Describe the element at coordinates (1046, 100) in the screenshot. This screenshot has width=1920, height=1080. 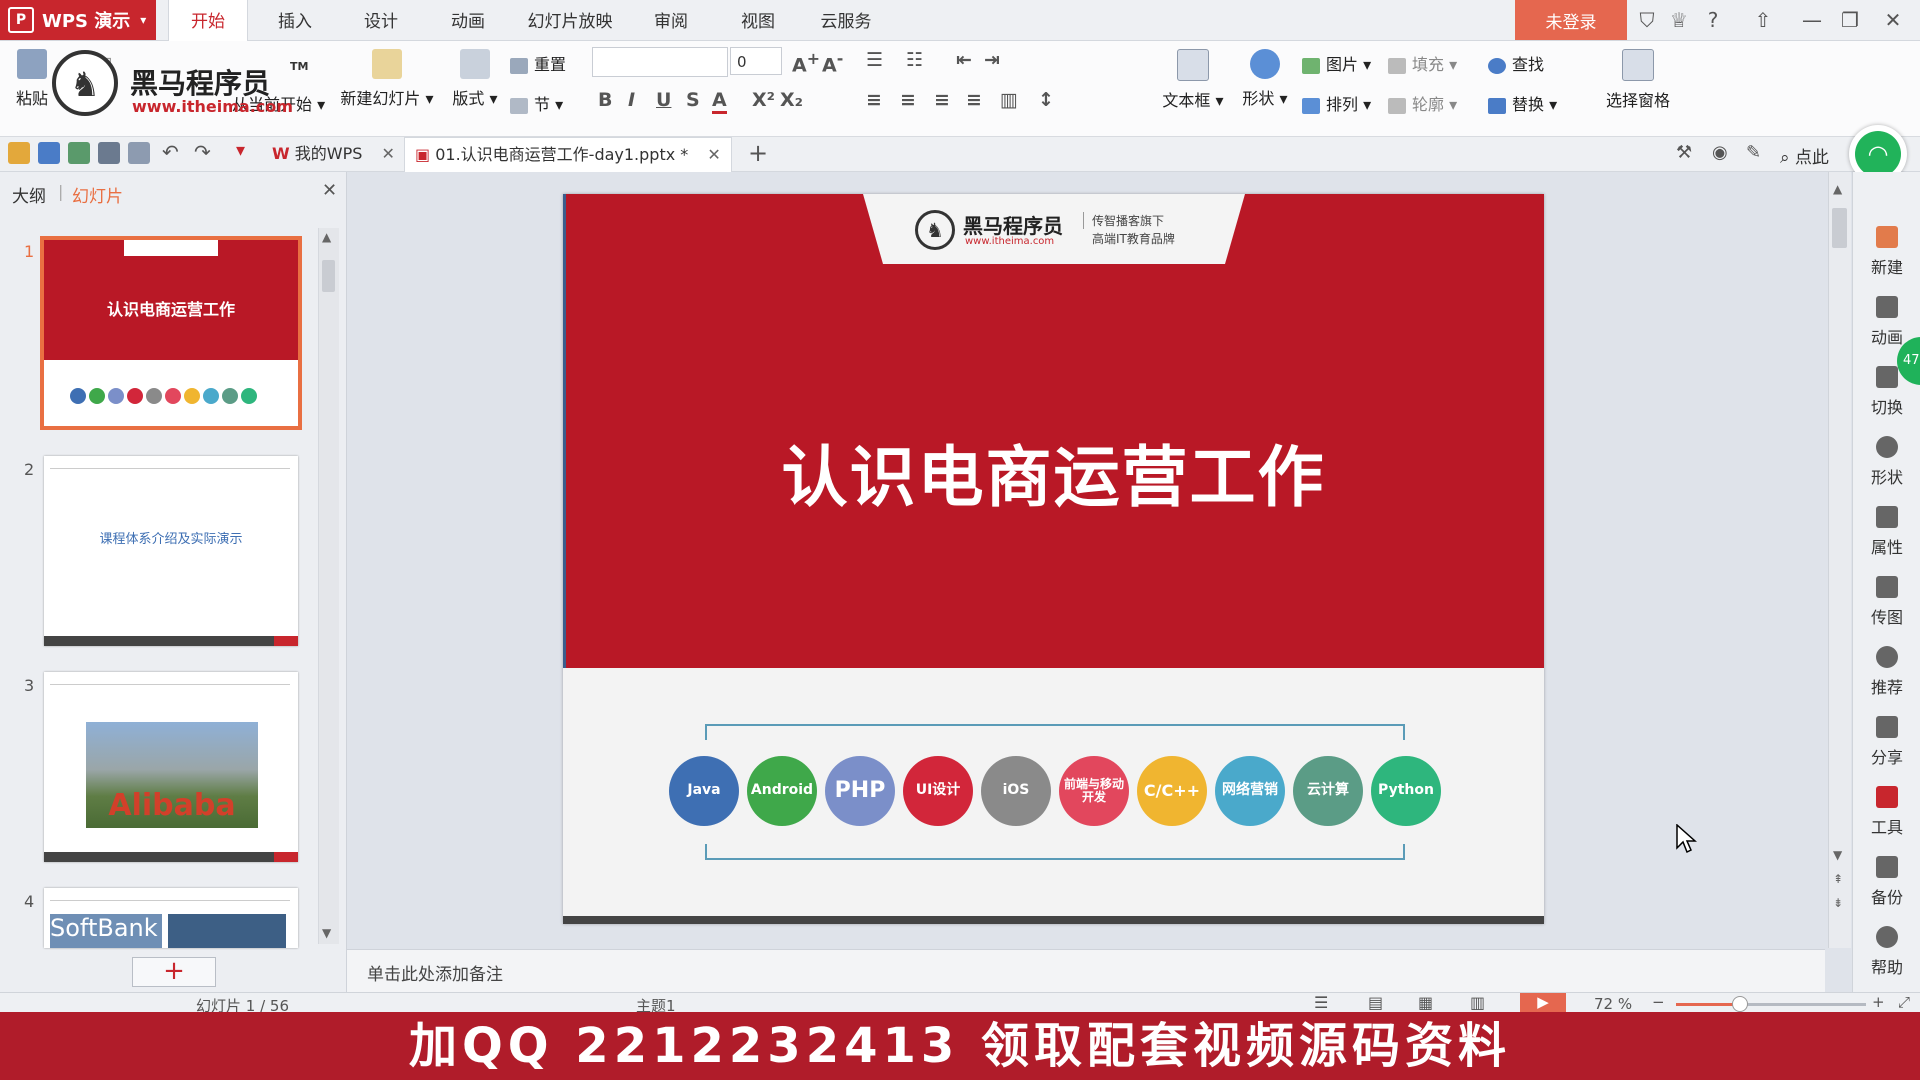
I see `line-spacing-icon: ↕` at that location.